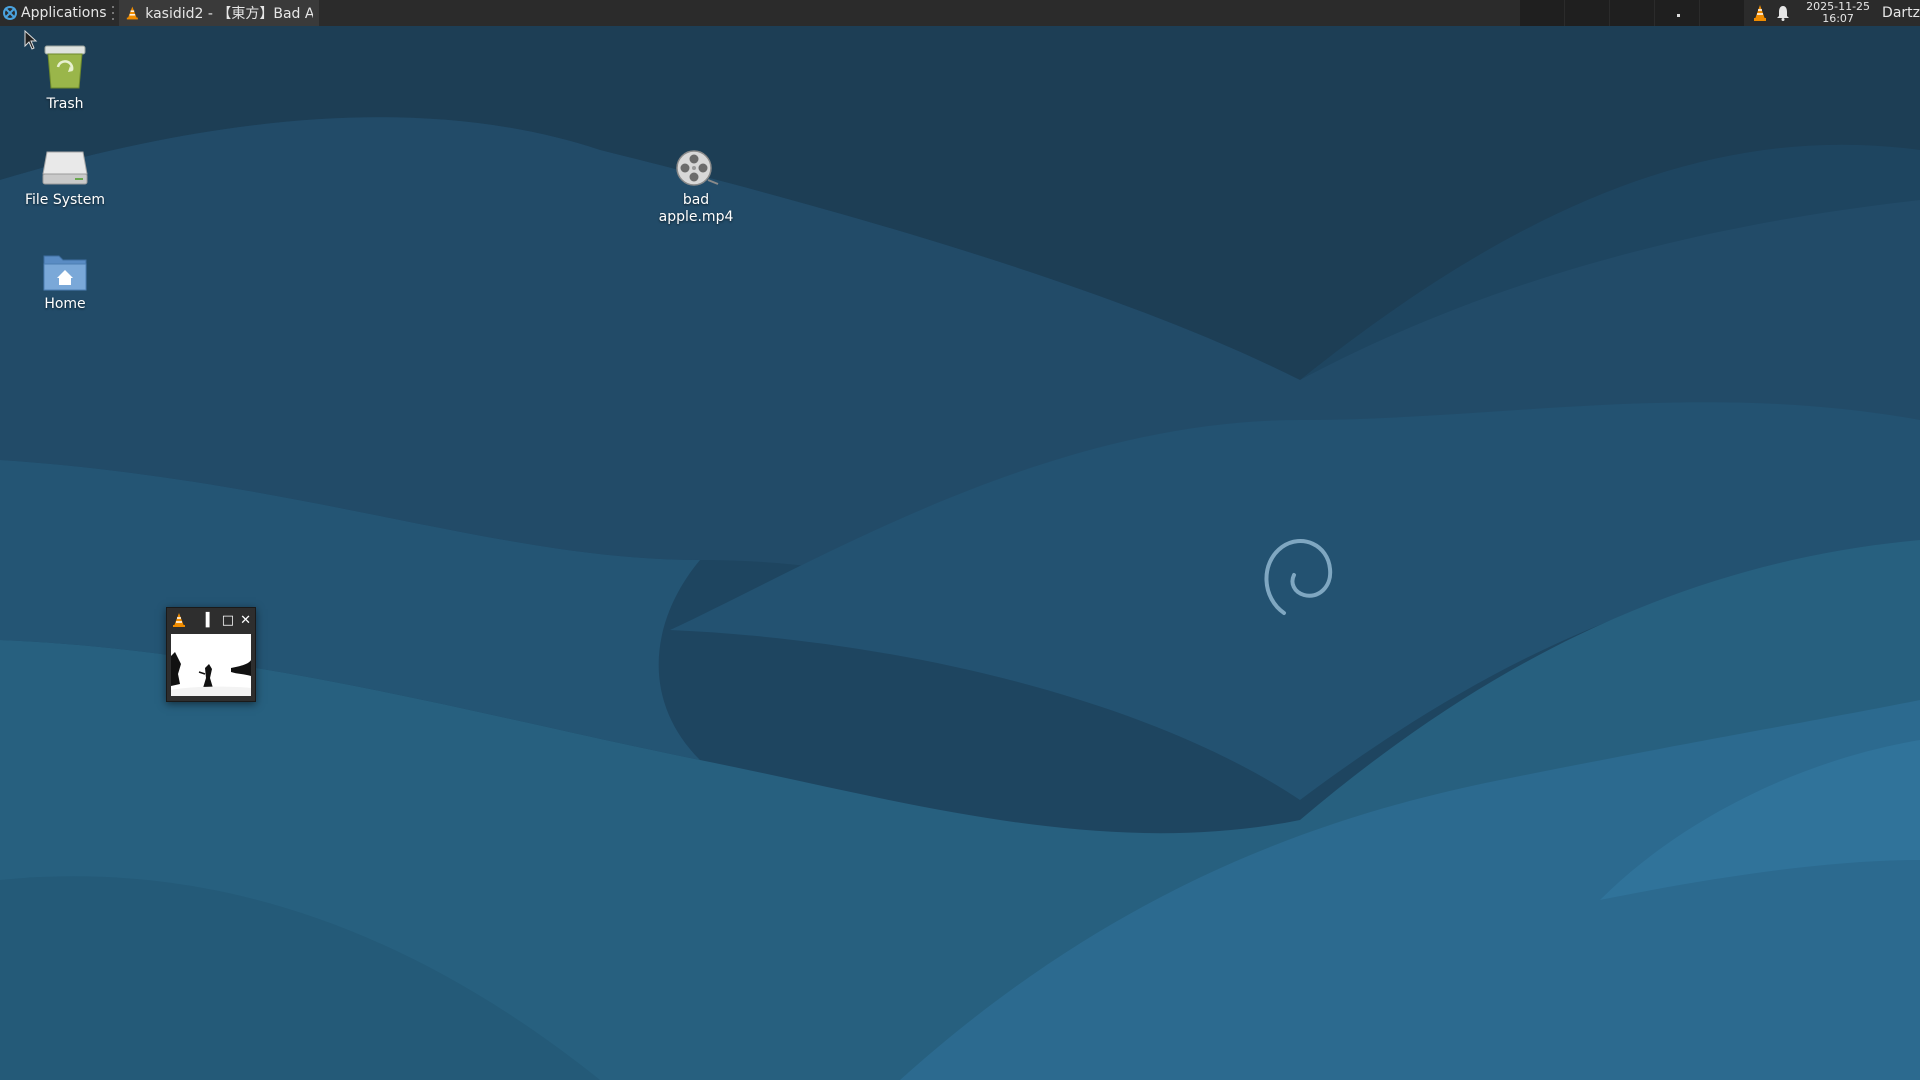 This screenshot has height=1080, width=1920. Describe the element at coordinates (65, 200) in the screenshot. I see `desktop-icon-label: File System` at that location.